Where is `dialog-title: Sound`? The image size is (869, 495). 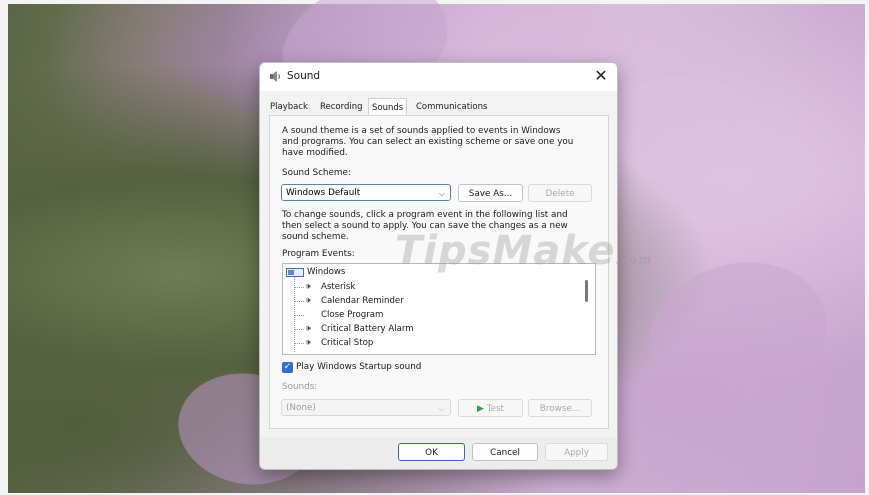 dialog-title: Sound is located at coordinates (304, 76).